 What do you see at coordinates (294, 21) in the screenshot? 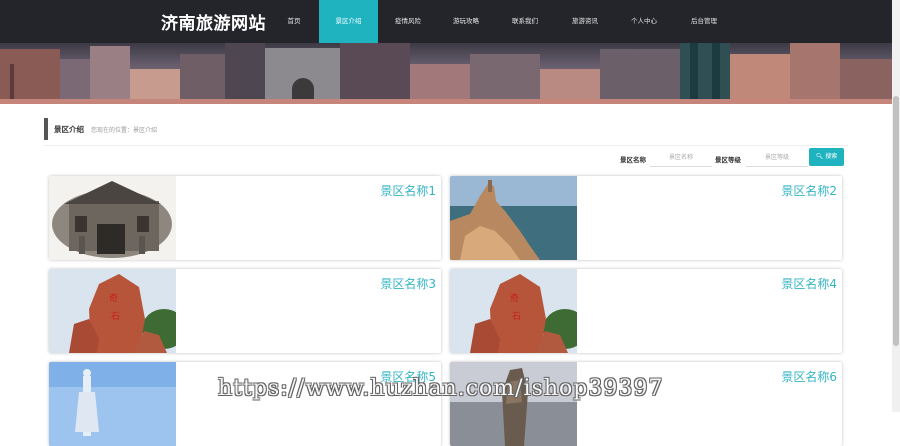
I see `nav-item-home: 首页` at bounding box center [294, 21].